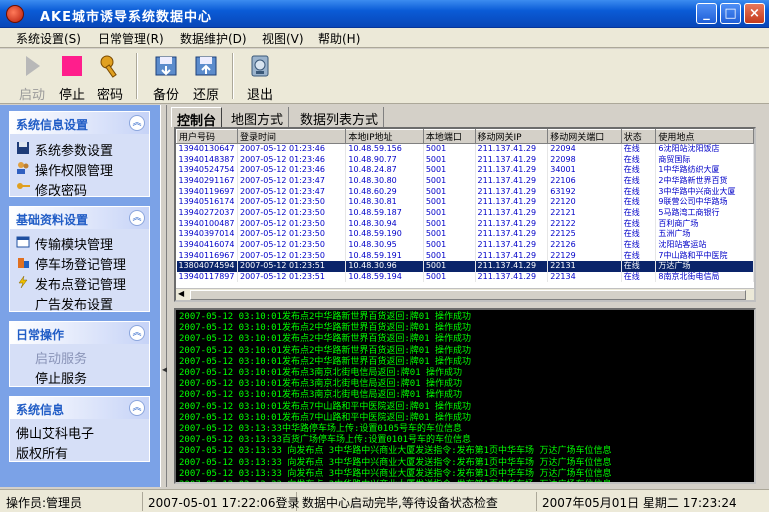 The height and width of the screenshot is (512, 769). What do you see at coordinates (110, 77) in the screenshot?
I see `password-button: 密码` at bounding box center [110, 77].